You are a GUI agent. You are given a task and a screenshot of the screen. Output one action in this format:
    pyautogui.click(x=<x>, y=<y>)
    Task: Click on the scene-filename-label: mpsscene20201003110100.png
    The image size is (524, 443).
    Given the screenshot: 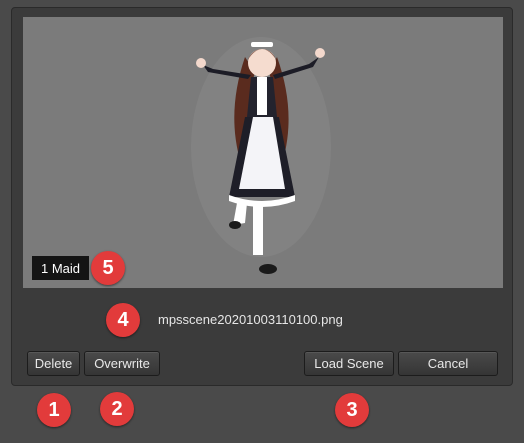 What is the action you would take?
    pyautogui.click(x=250, y=319)
    